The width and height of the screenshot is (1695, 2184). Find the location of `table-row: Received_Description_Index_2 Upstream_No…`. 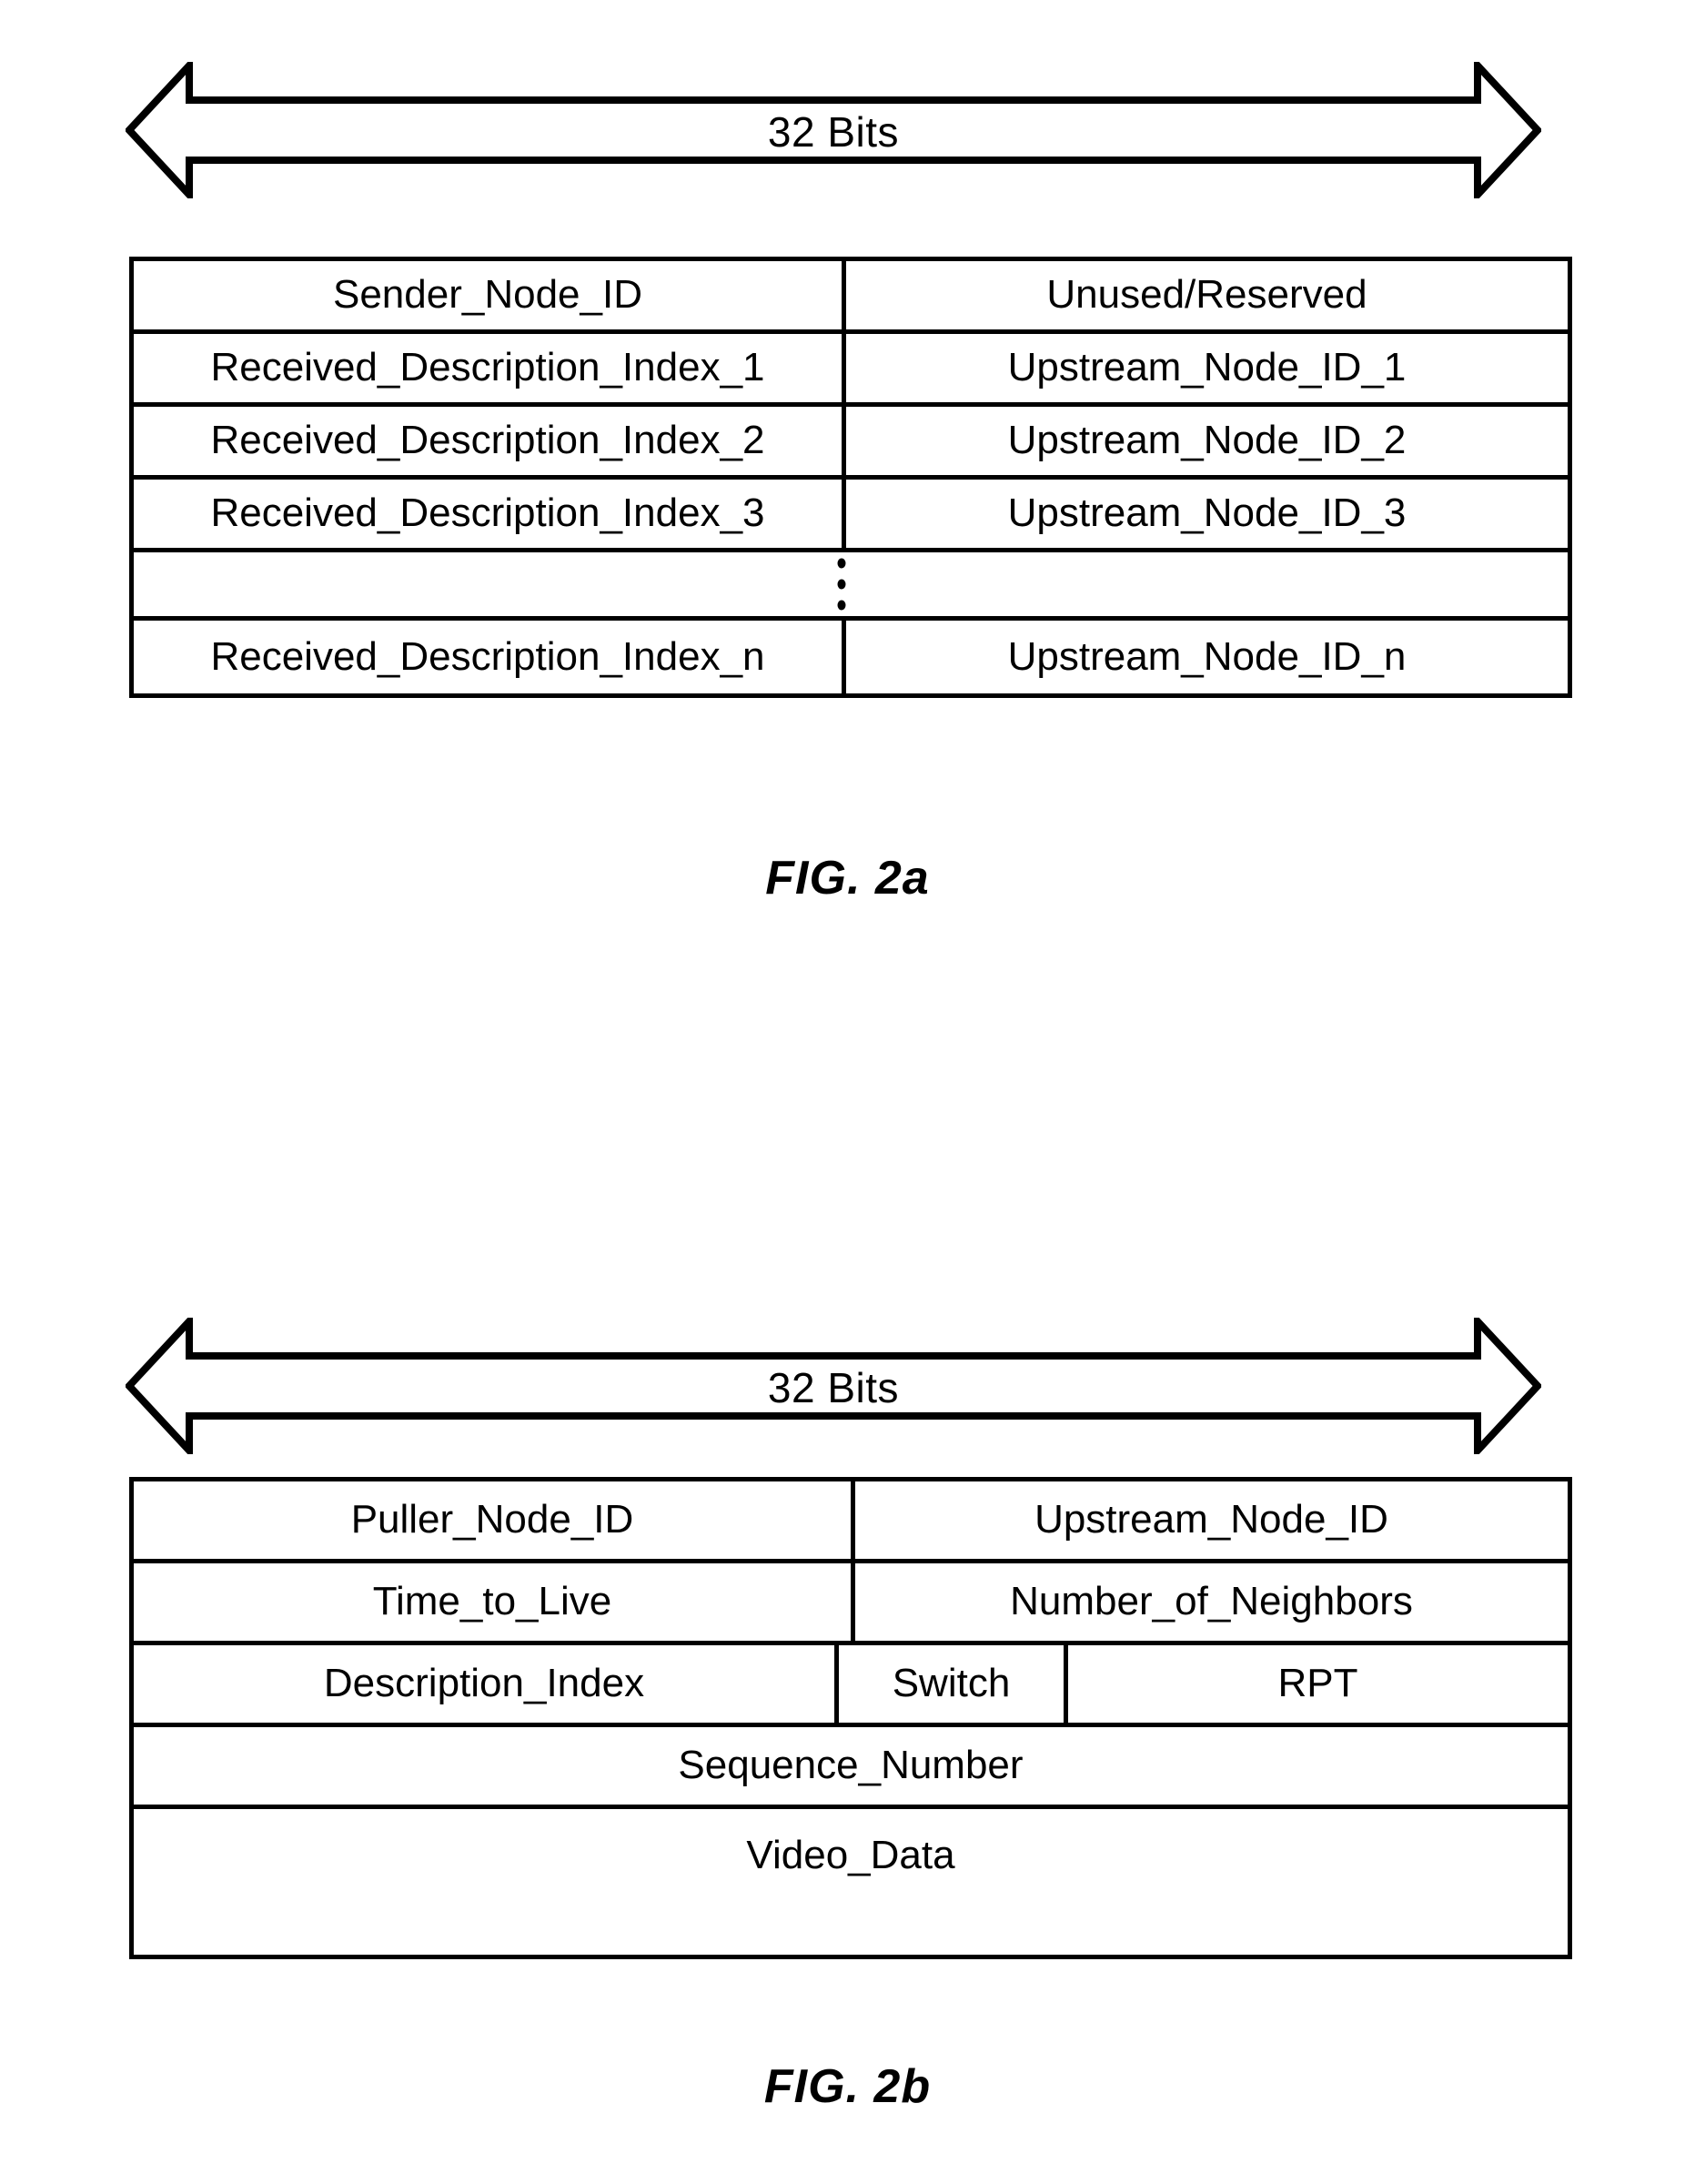

table-row: Received_Description_Index_2 Upstream_No… is located at coordinates (851, 444).